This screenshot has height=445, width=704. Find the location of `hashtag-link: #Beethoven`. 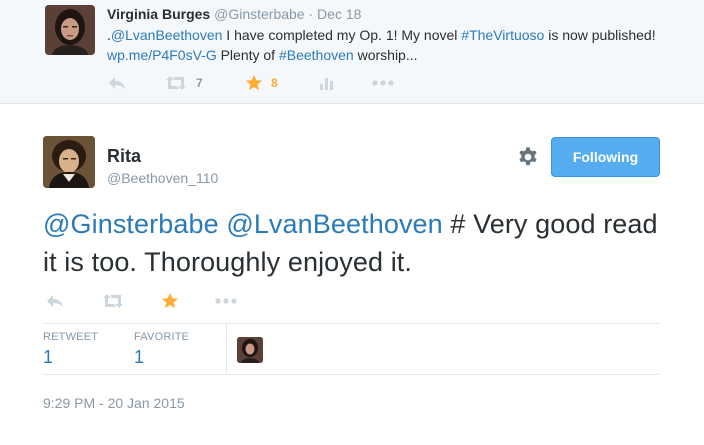

hashtag-link: #Beethoven is located at coordinates (316, 55).